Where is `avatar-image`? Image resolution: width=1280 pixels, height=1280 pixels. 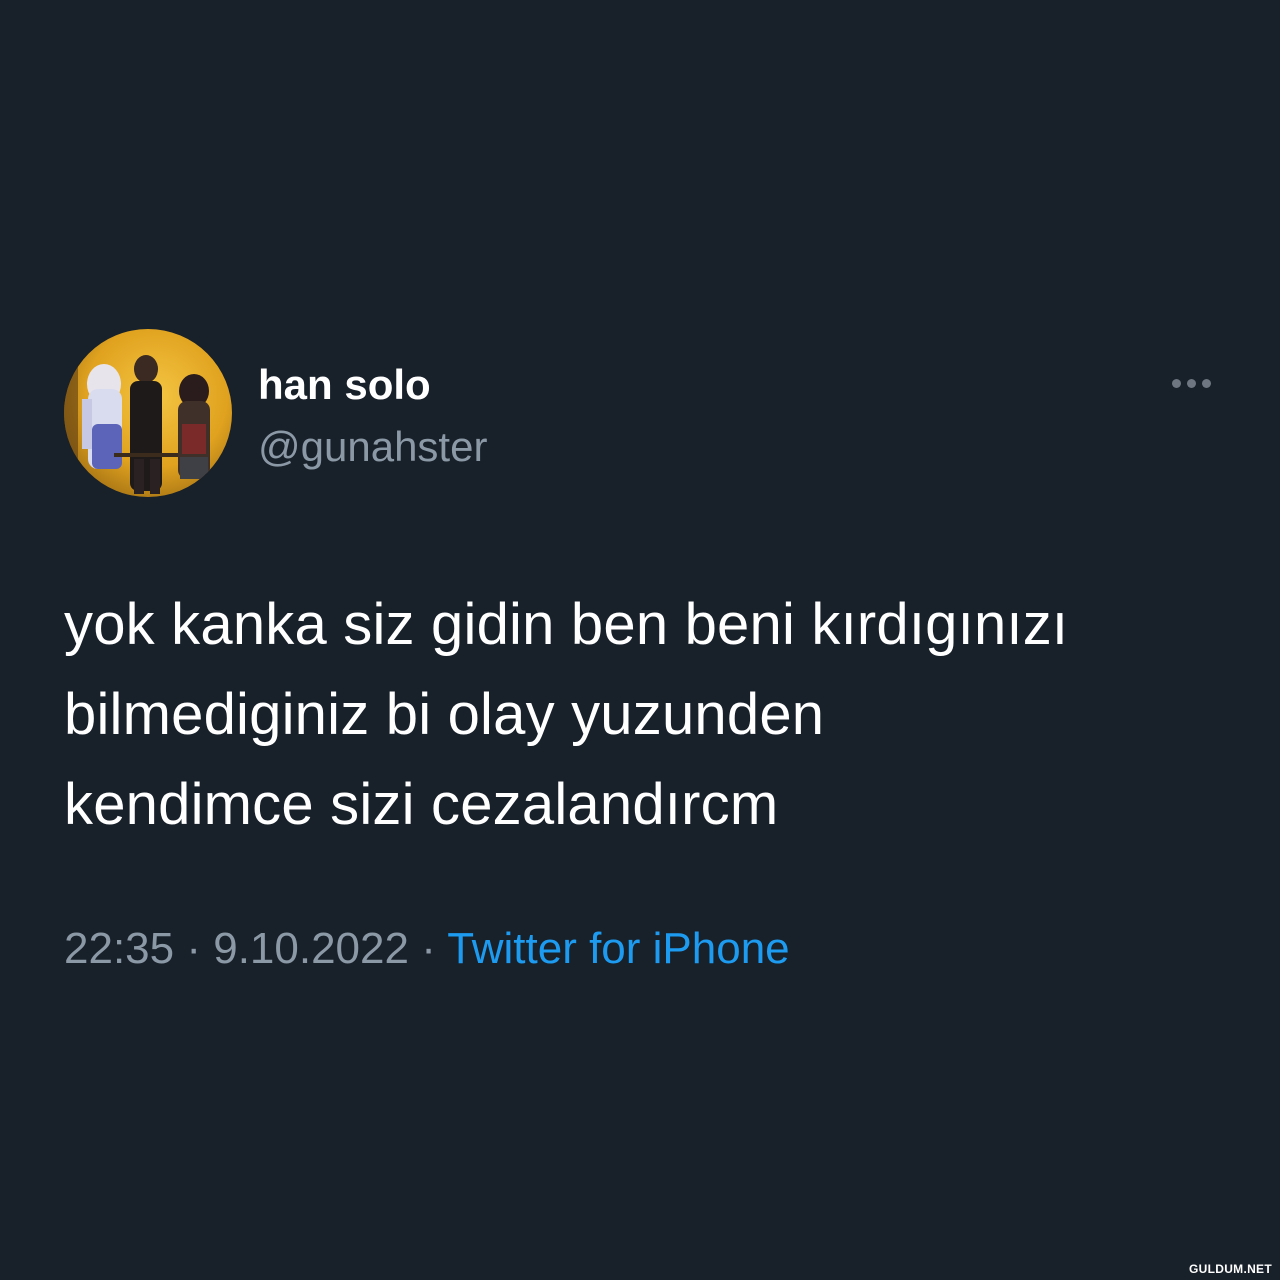 avatar-image is located at coordinates (148, 413).